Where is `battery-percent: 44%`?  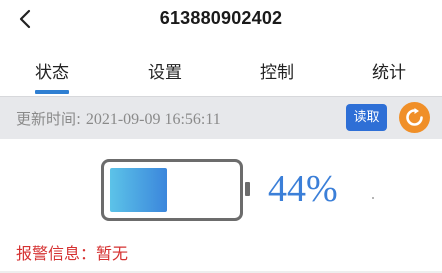 battery-percent: 44% is located at coordinates (303, 189).